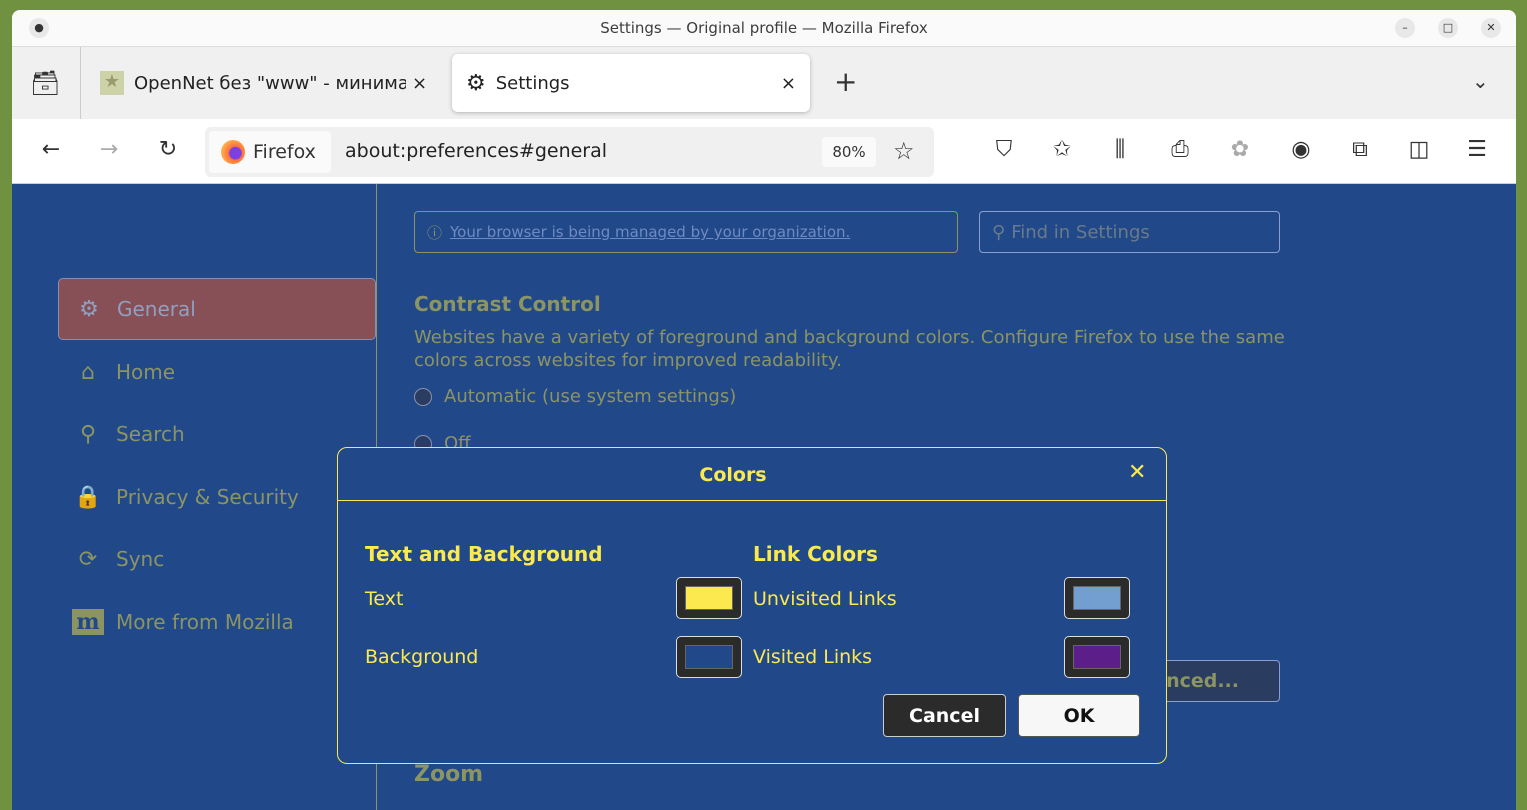 The height and width of the screenshot is (810, 1527). Describe the element at coordinates (825, 599) in the screenshot. I see `unvisited-links-label: Unvisited Links` at that location.